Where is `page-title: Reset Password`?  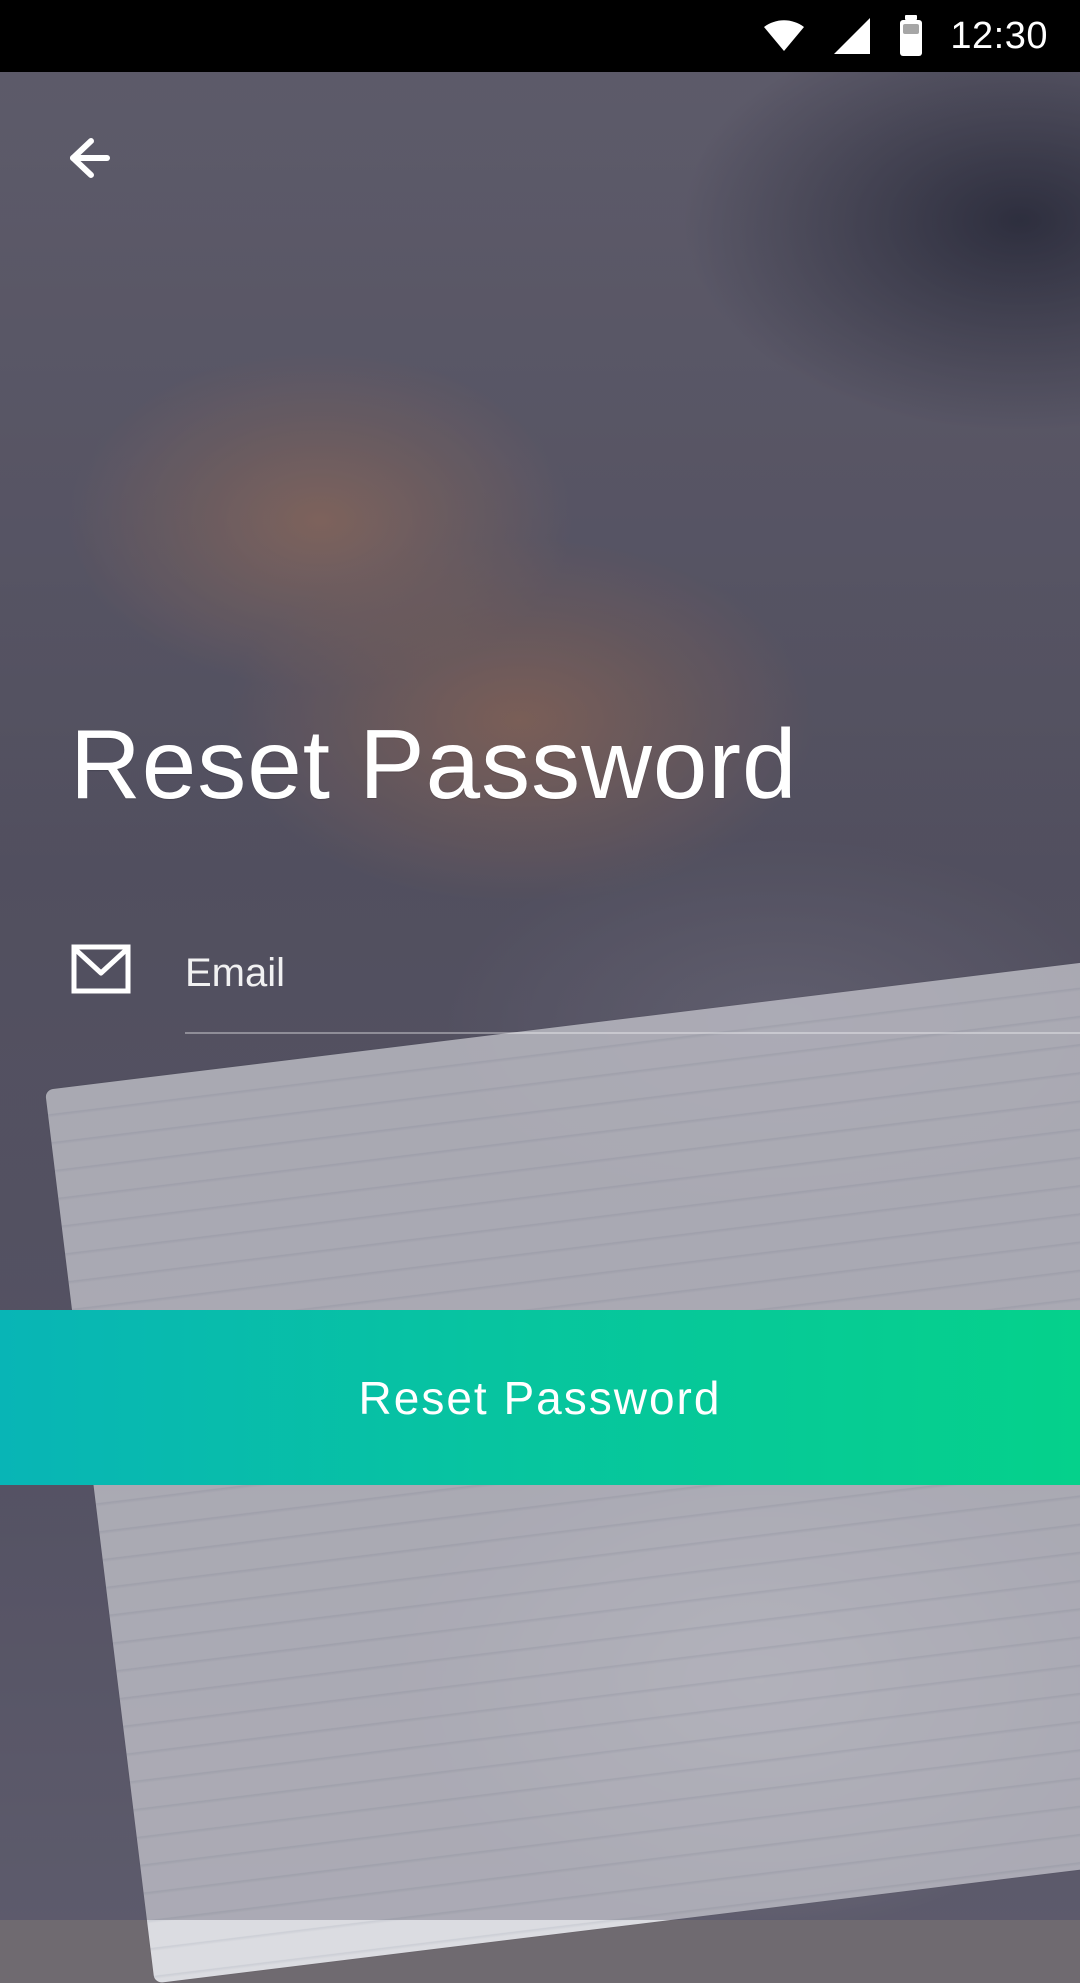 page-title: Reset Password is located at coordinates (434, 764).